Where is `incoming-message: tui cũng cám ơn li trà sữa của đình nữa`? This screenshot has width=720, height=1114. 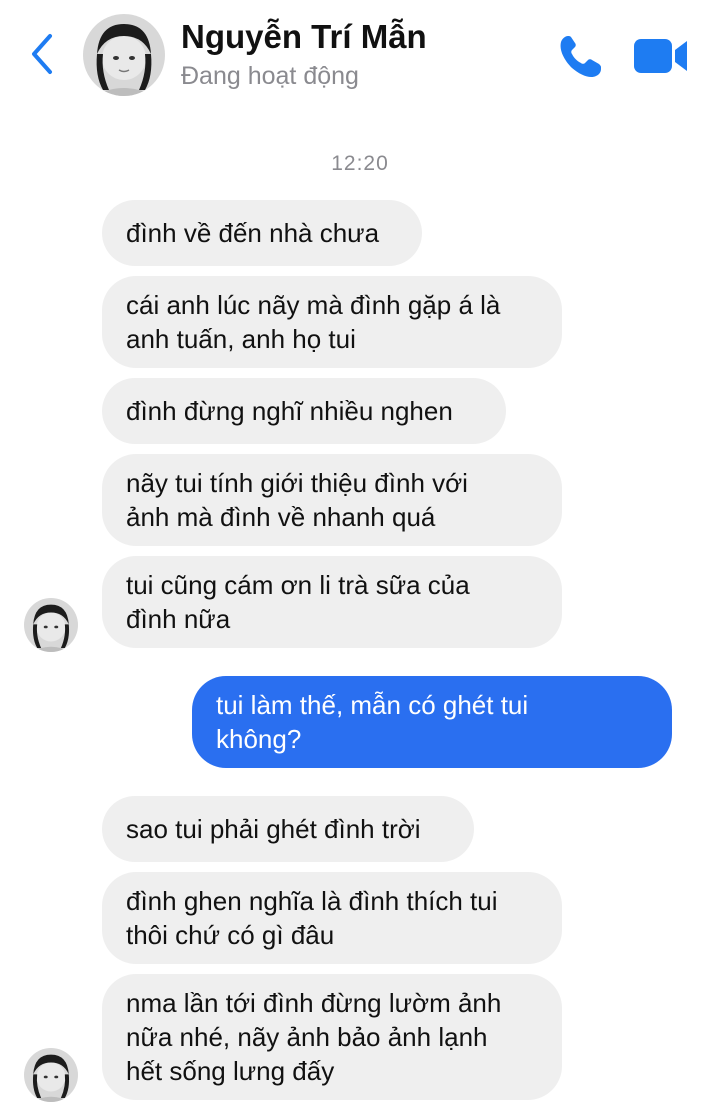
incoming-message: tui cũng cám ơn li trà sữa của đình nữa is located at coordinates (332, 602).